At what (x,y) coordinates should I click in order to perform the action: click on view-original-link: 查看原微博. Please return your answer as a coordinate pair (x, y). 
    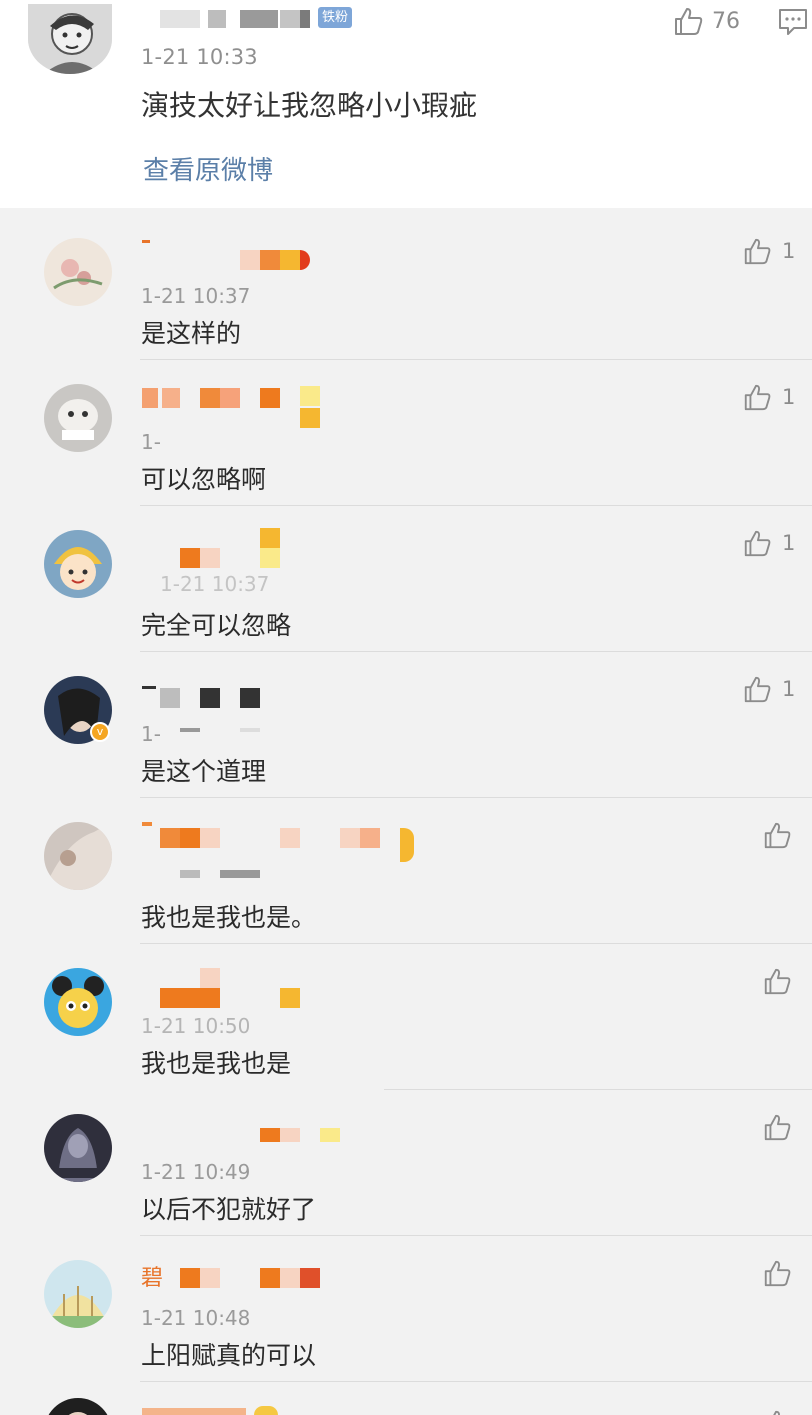
    Looking at the image, I should click on (208, 168).